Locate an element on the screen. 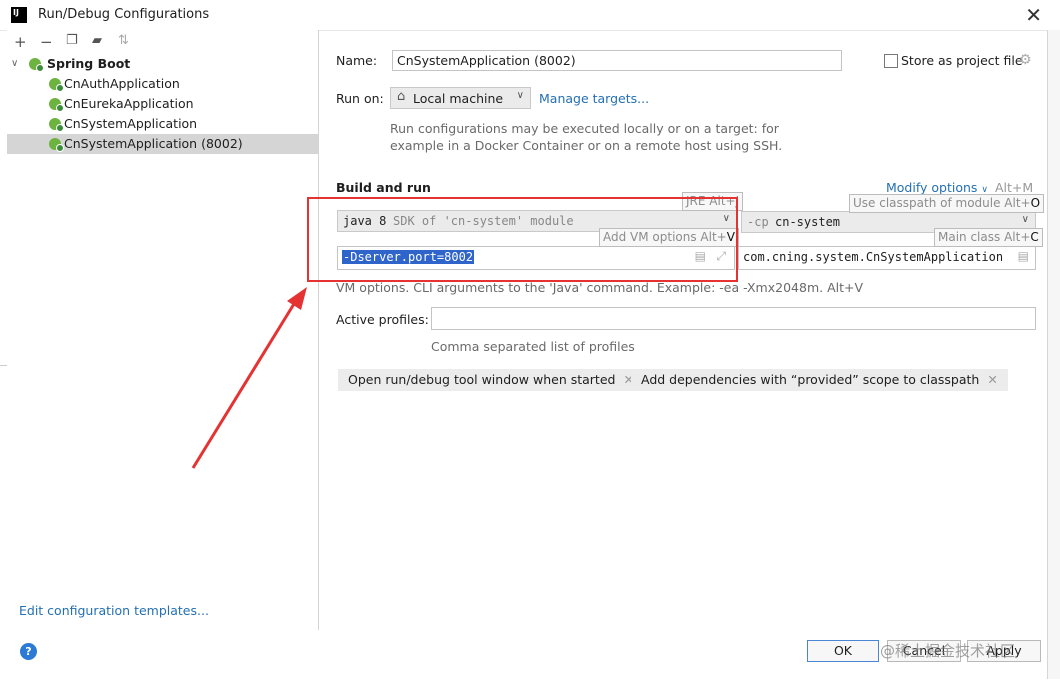 The height and width of the screenshot is (680, 1060). main-class-tooltip-text: Main class Alt+ is located at coordinates (984, 237).